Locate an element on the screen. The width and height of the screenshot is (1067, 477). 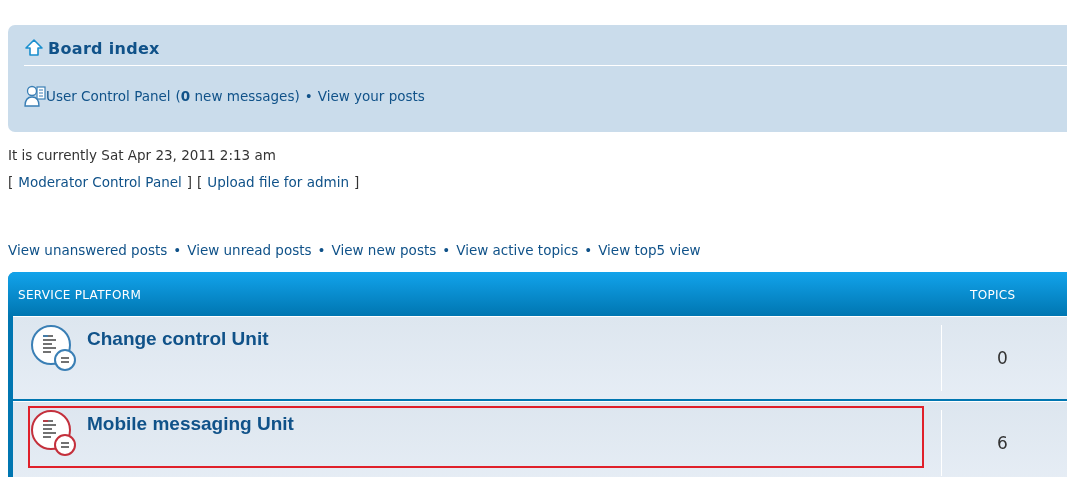
view-your-posts-link: View your posts is located at coordinates (371, 96).